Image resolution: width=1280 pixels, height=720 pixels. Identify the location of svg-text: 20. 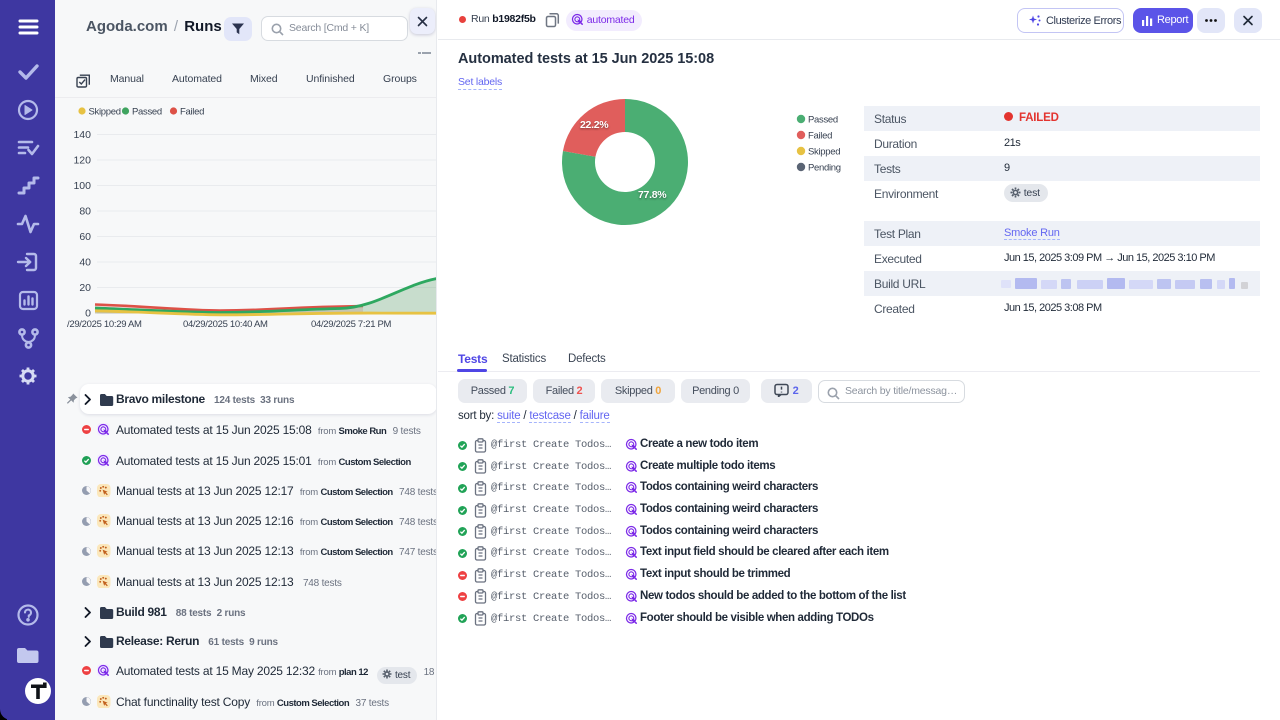
(85, 288).